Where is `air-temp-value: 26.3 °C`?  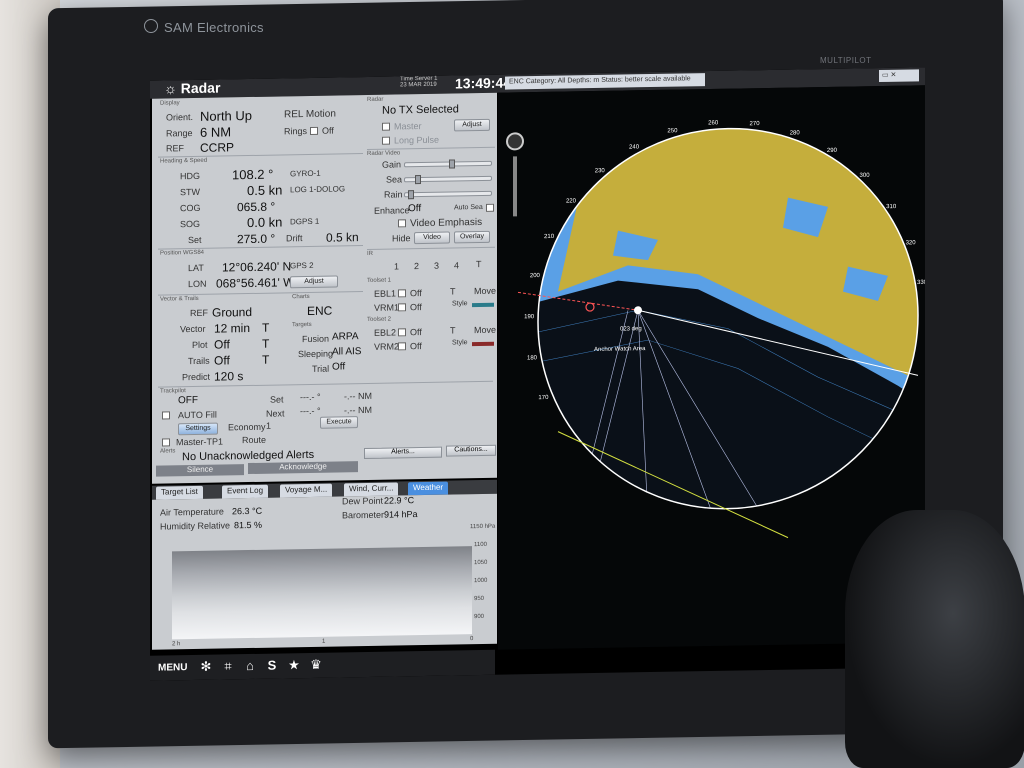
air-temp-value: 26.3 °C is located at coordinates (247, 511).